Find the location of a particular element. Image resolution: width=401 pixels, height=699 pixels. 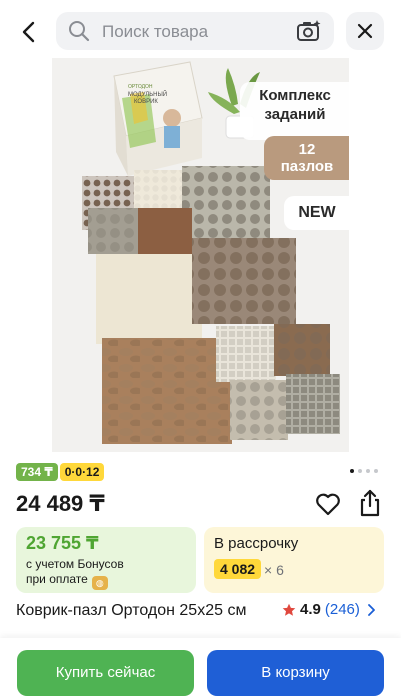

bonus-note-line2: при оплате ◍ is located at coordinates (67, 581).